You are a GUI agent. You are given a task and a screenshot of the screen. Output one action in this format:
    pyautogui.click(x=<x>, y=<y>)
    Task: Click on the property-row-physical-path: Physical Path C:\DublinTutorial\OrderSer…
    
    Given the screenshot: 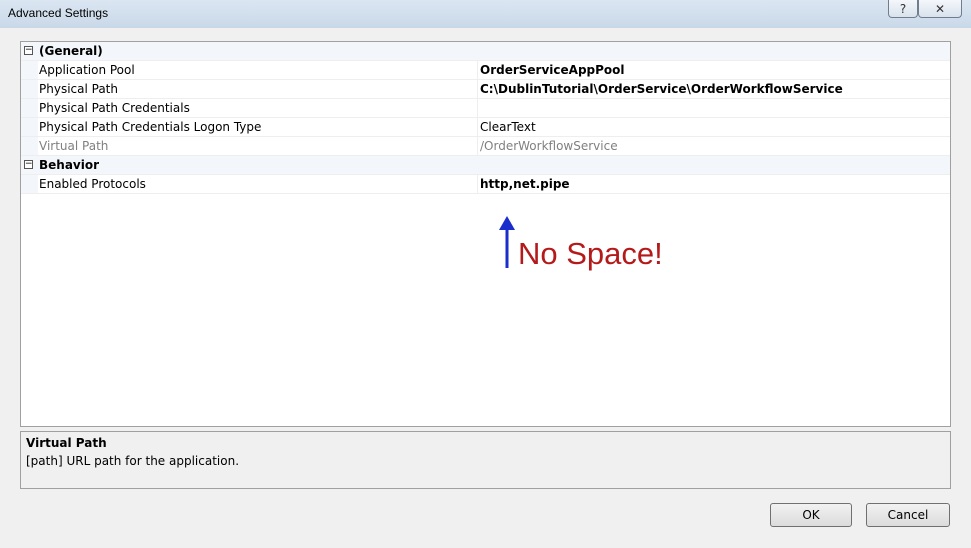 What is the action you would take?
    pyautogui.click(x=485, y=89)
    